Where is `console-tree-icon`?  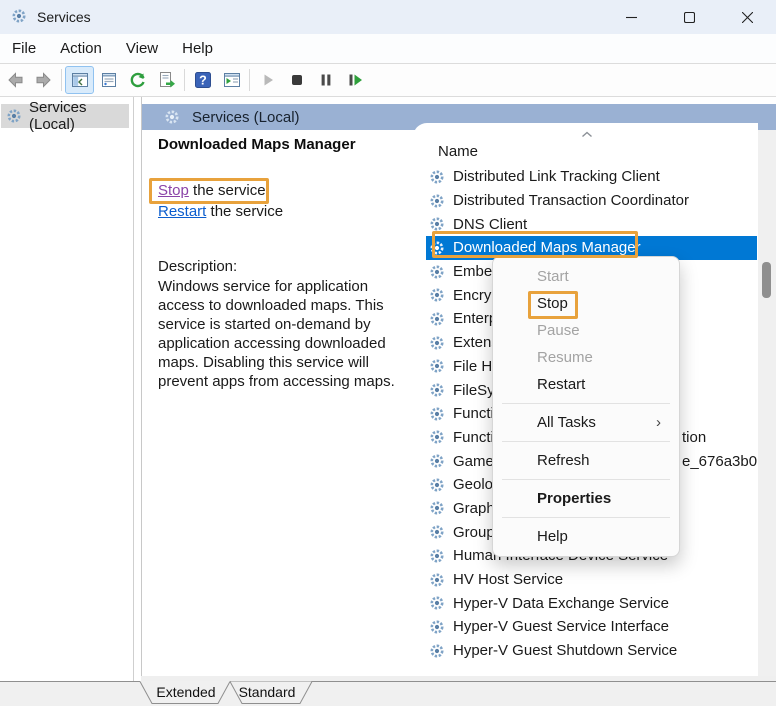 console-tree-icon is located at coordinates (79, 80).